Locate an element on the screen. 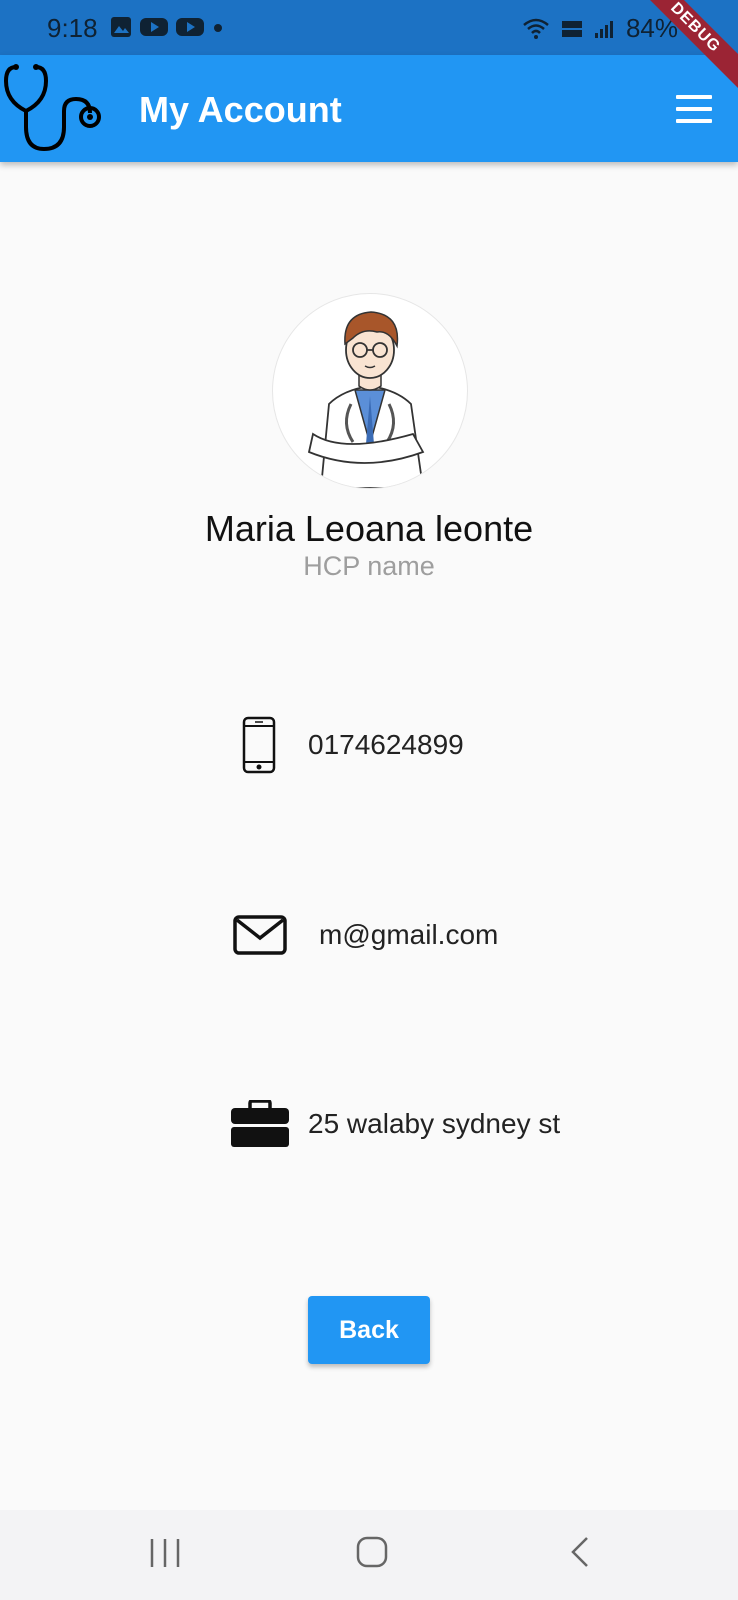 The width and height of the screenshot is (738, 1600). profile-role: HCP name is located at coordinates (369, 566).